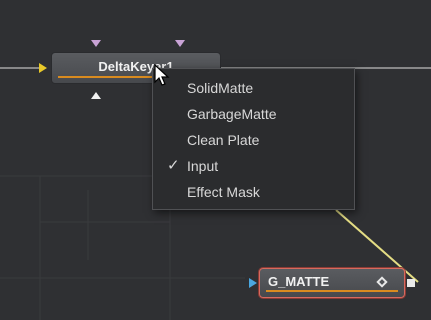  I want to click on menu-item-clean-plate: Clean Plate, so click(253, 140).